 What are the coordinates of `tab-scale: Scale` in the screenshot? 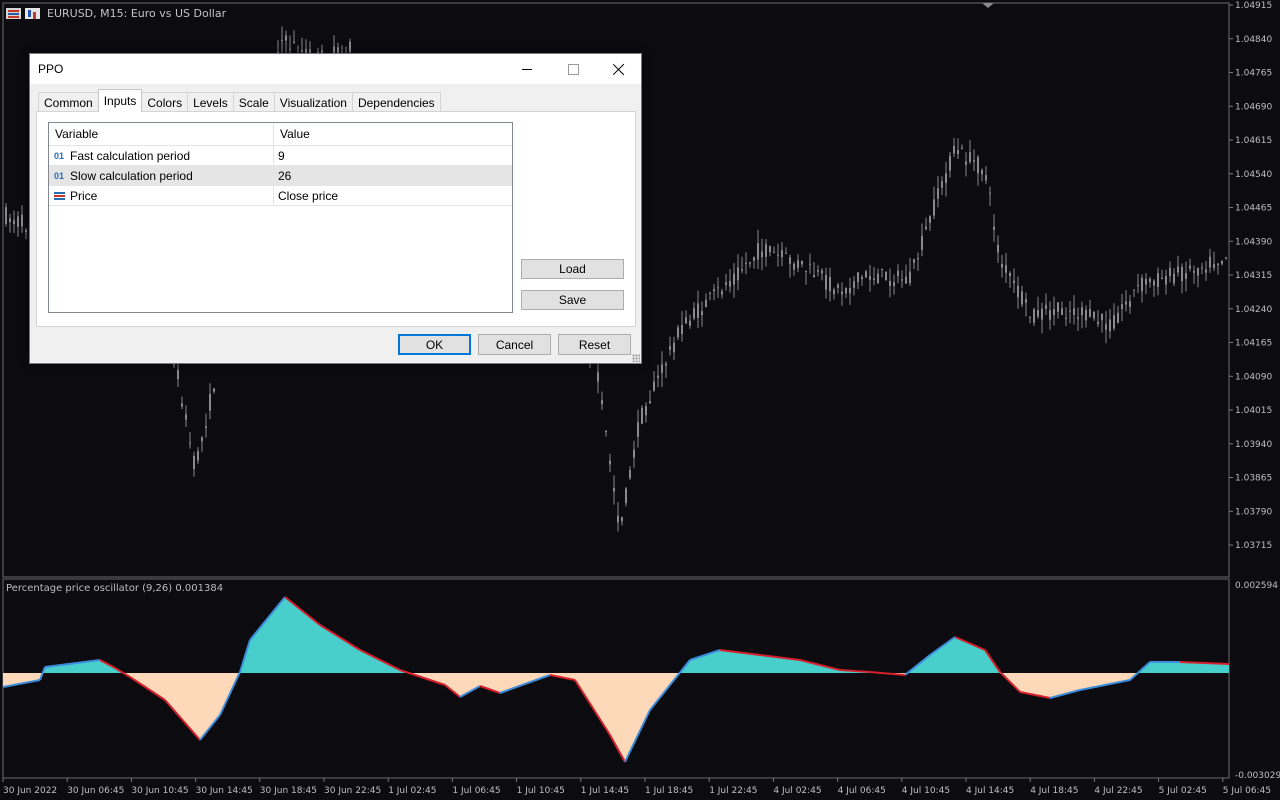 It's located at (253, 102).